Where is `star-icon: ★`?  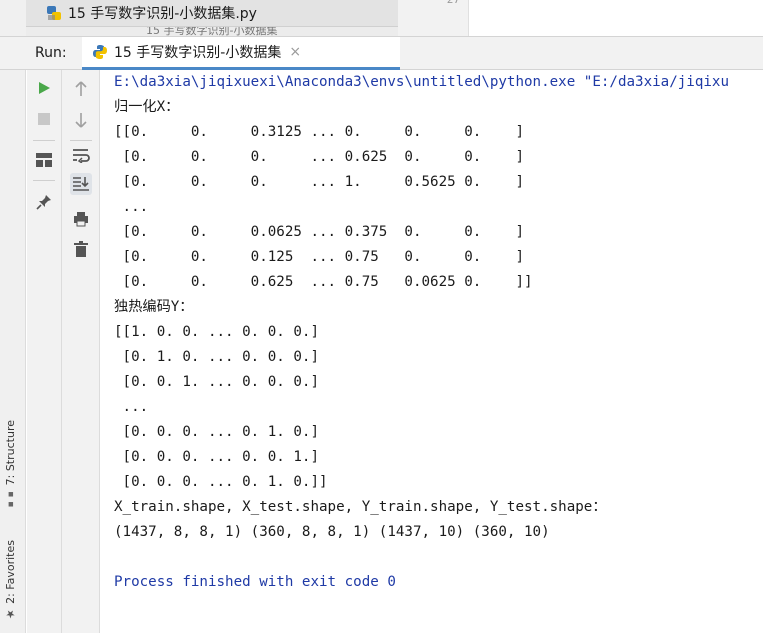 star-icon: ★ is located at coordinates (10, 614).